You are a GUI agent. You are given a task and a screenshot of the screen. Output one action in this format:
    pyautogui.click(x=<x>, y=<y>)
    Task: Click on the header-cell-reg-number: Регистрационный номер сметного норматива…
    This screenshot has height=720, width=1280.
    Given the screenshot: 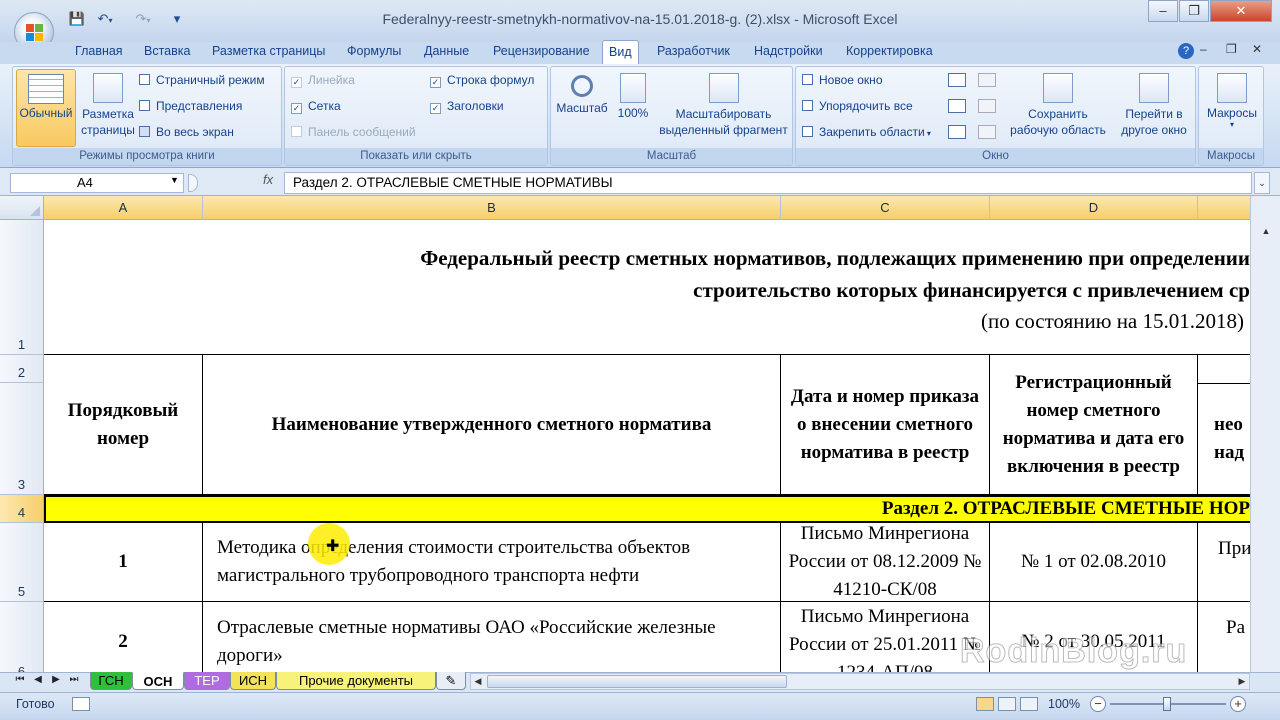 What is the action you would take?
    pyautogui.click(x=1094, y=425)
    